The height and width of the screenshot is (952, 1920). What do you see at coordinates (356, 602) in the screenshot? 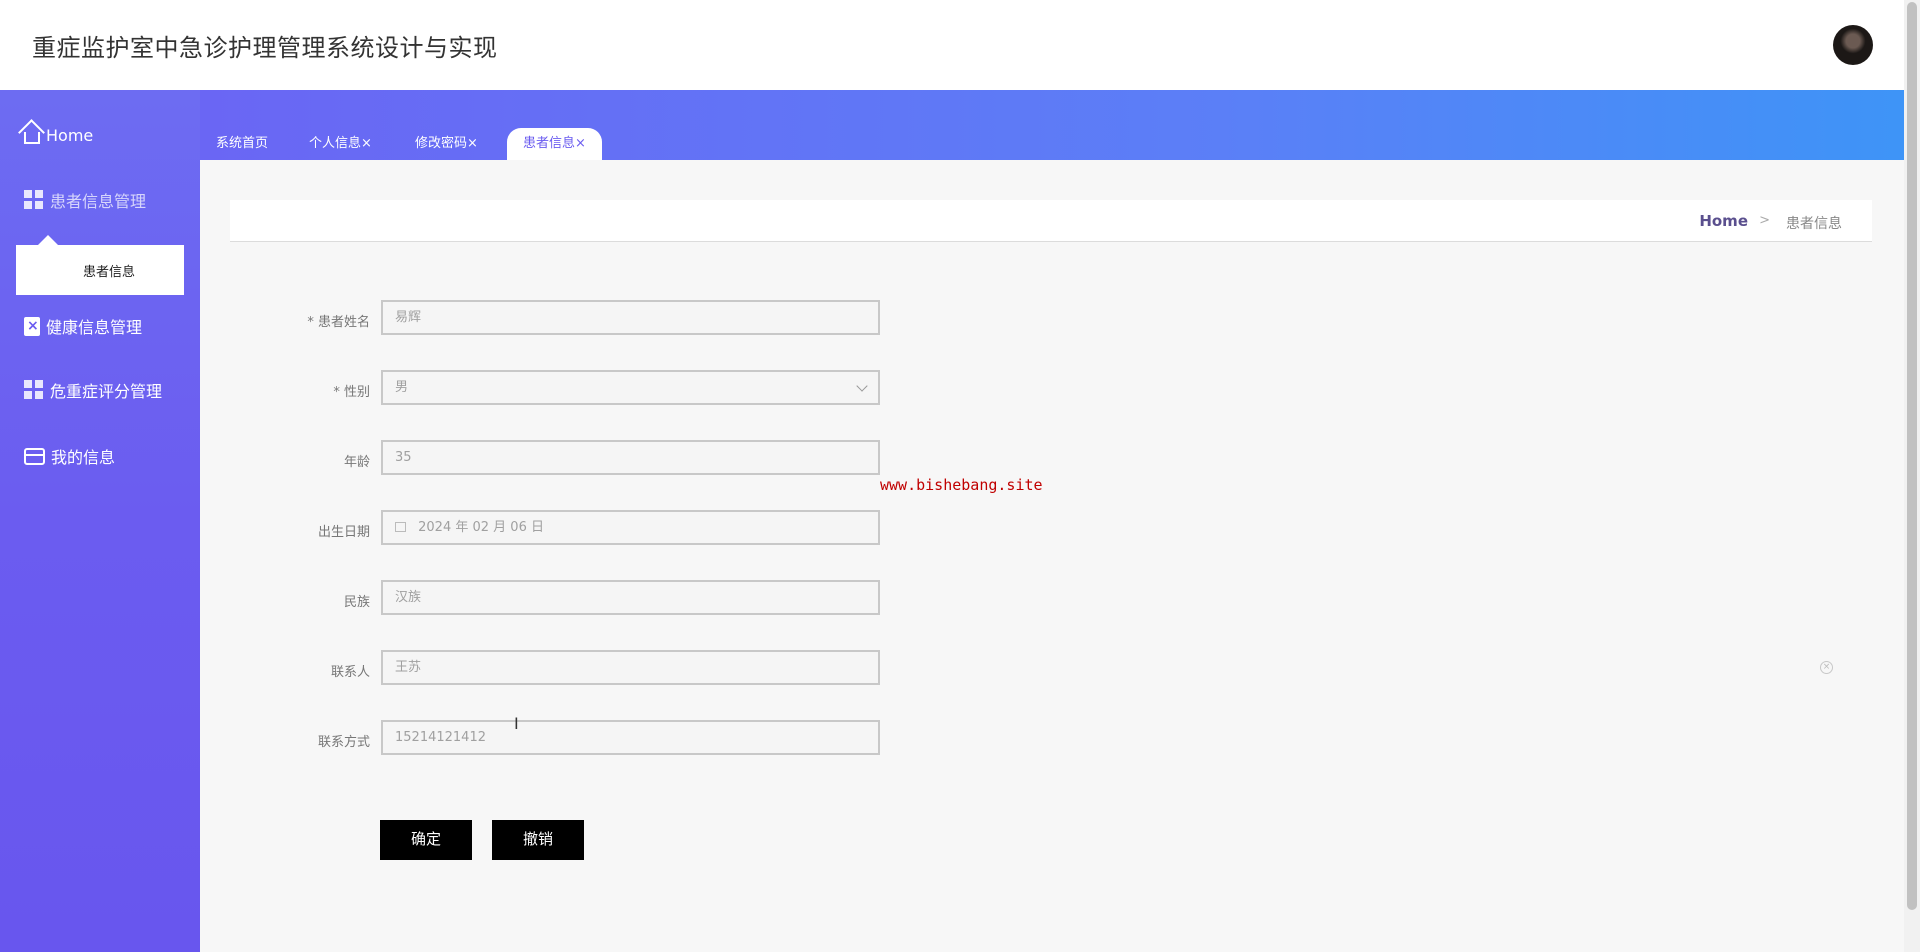
I see `label-ethnicity: 民族` at bounding box center [356, 602].